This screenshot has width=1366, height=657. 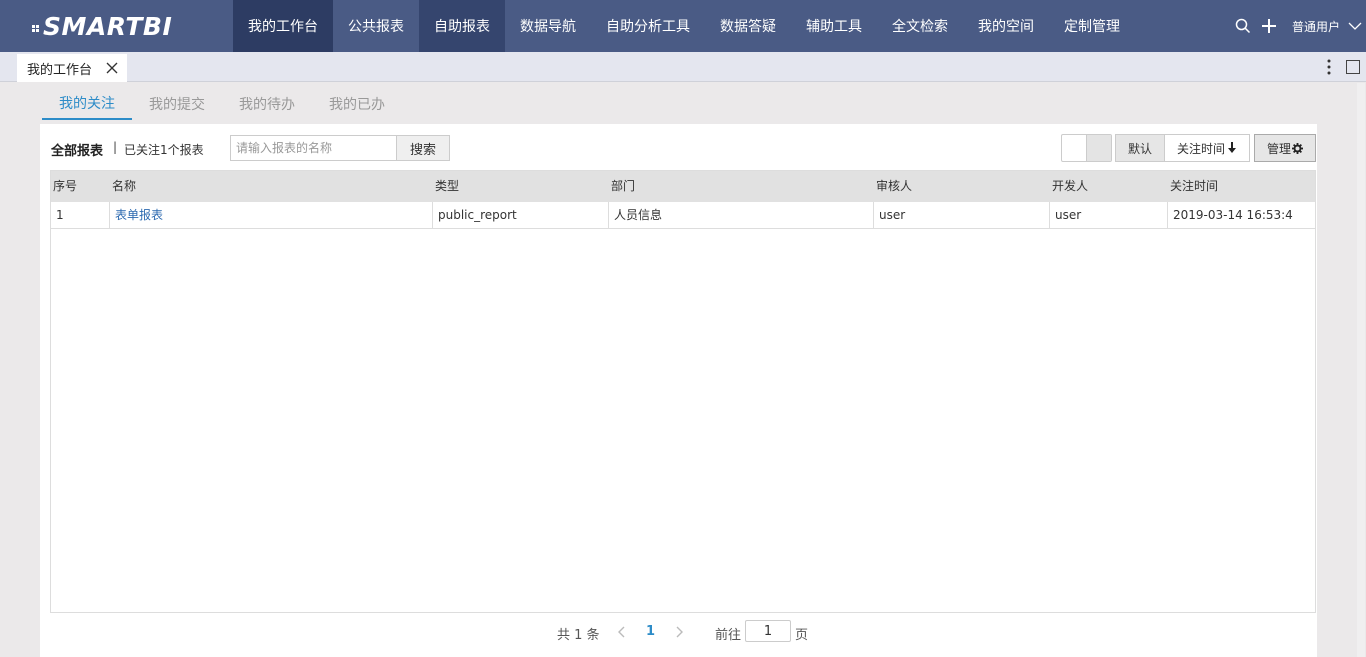 I want to click on cell-follow-time: 2019-03-14 16:53:4, so click(x=1233, y=215).